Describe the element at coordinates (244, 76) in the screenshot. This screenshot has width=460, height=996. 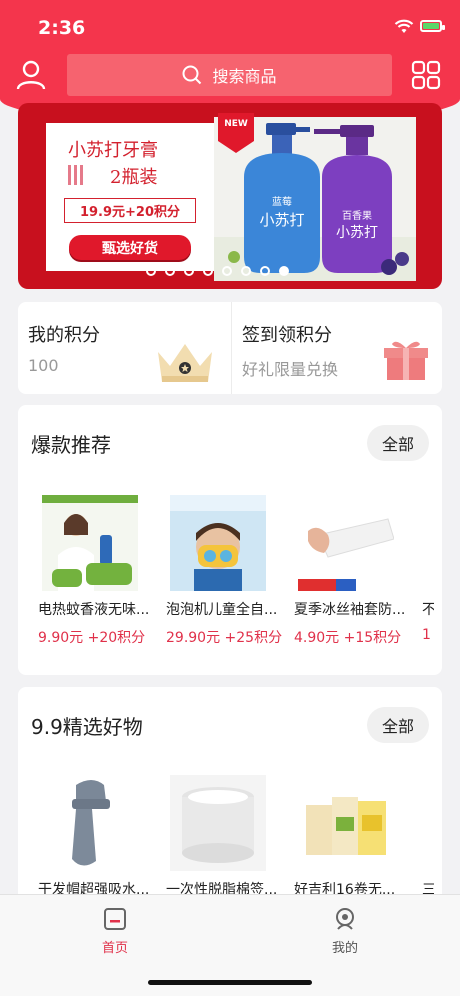
I see `search-placeholder: 搜索商品` at that location.